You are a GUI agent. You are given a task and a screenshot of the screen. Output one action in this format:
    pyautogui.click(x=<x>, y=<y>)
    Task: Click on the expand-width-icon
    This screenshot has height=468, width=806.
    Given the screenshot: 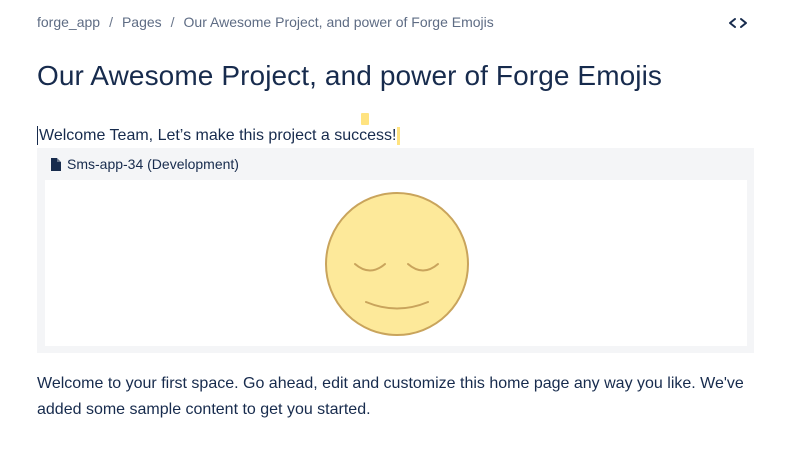 What is the action you would take?
    pyautogui.click(x=738, y=23)
    